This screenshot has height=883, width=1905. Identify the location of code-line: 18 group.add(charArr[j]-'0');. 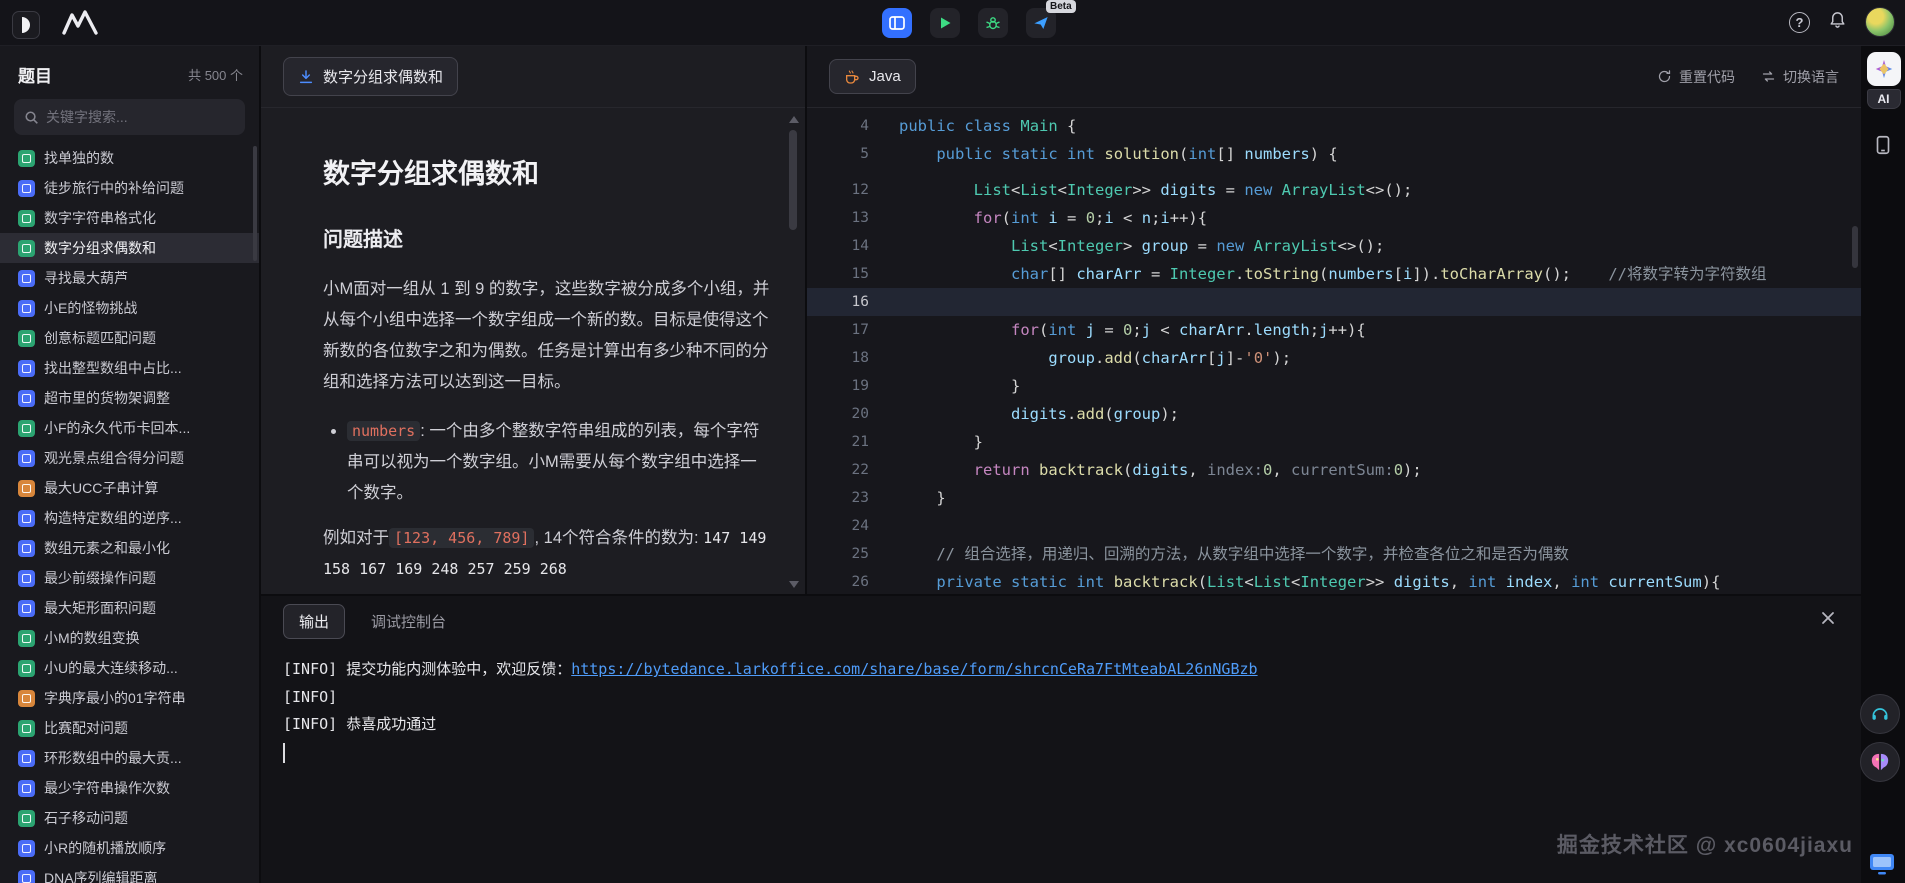
(1334, 358).